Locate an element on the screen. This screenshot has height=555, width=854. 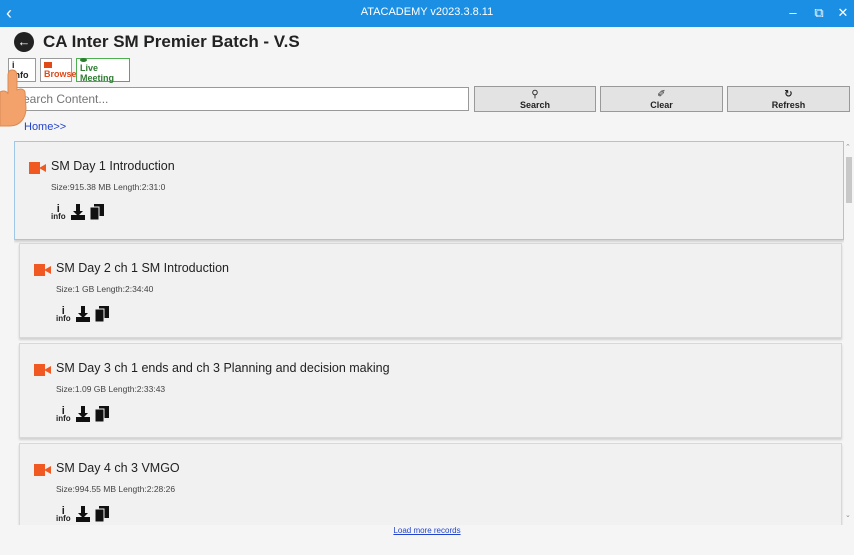
refresh-button: ↻ Refresh is located at coordinates (788, 99).